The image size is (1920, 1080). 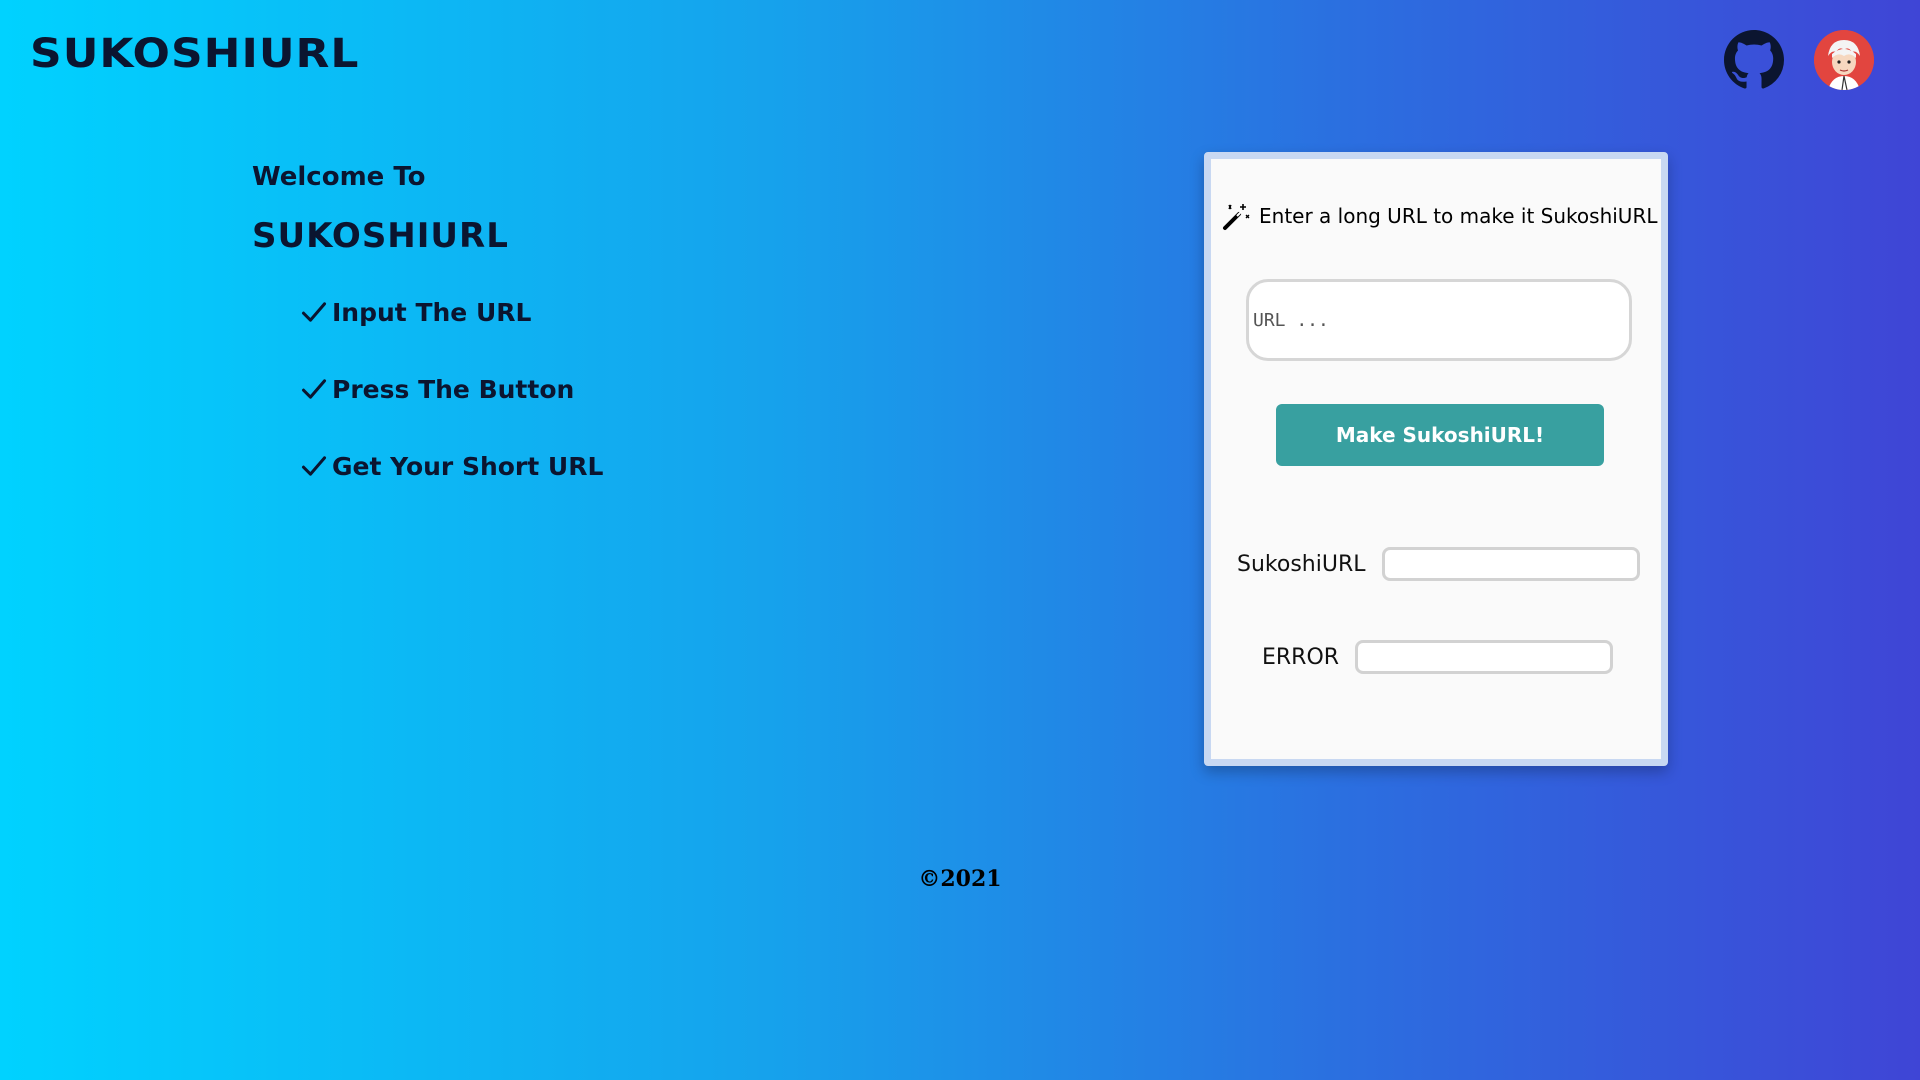 What do you see at coordinates (960, 879) in the screenshot?
I see `copyright: ©2021` at bounding box center [960, 879].